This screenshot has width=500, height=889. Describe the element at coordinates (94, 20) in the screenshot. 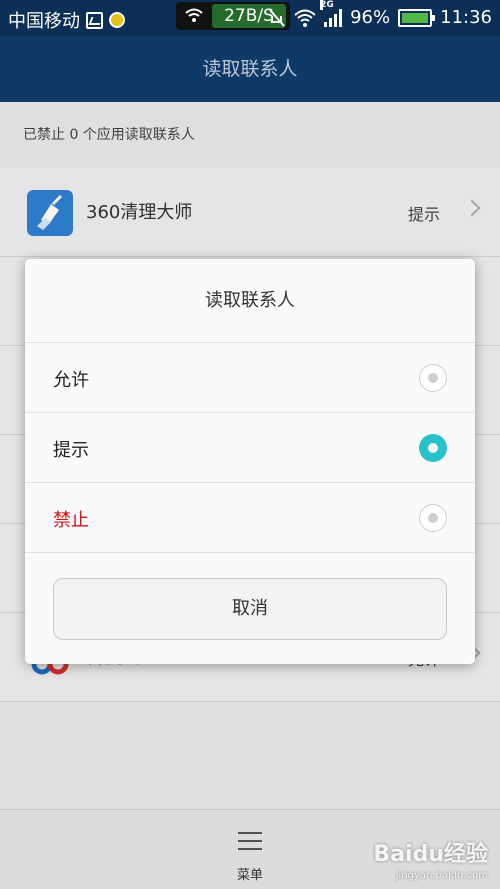

I see `gallery-notification-icon` at that location.